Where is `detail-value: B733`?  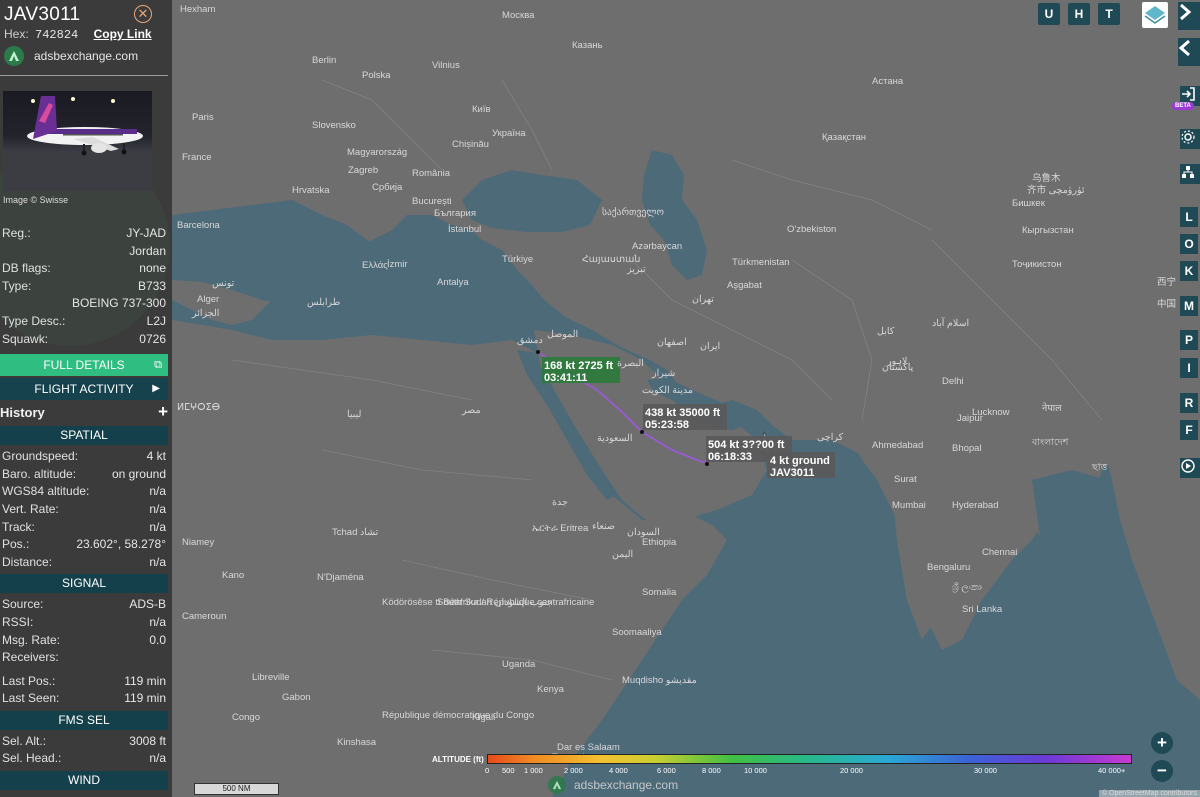
detail-value: B733 is located at coordinates (151, 285).